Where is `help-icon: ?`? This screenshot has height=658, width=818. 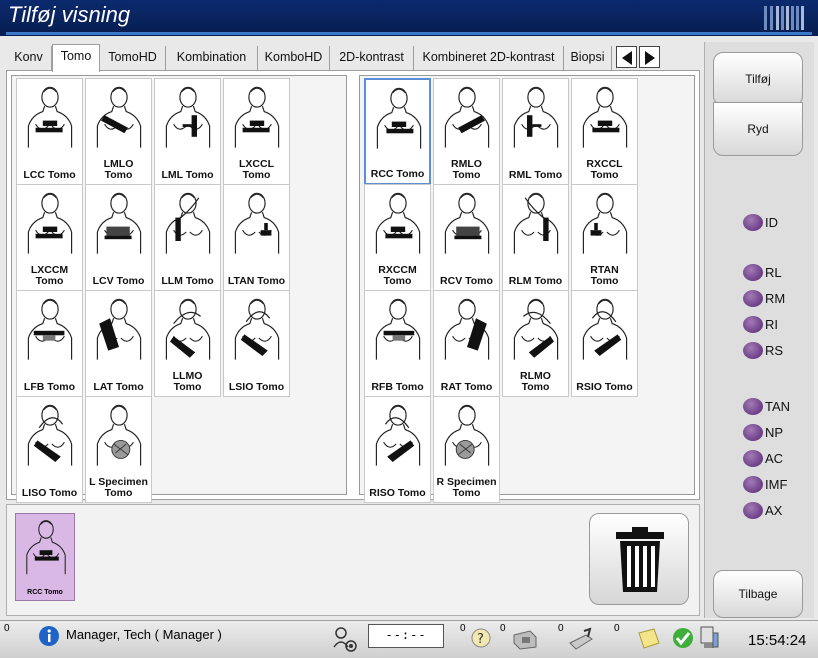
help-icon: ? is located at coordinates (481, 638).